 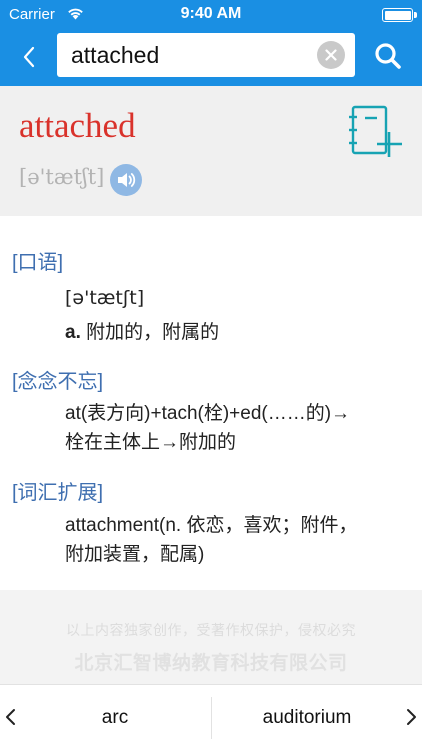 I want to click on search-icon, so click(x=388, y=56).